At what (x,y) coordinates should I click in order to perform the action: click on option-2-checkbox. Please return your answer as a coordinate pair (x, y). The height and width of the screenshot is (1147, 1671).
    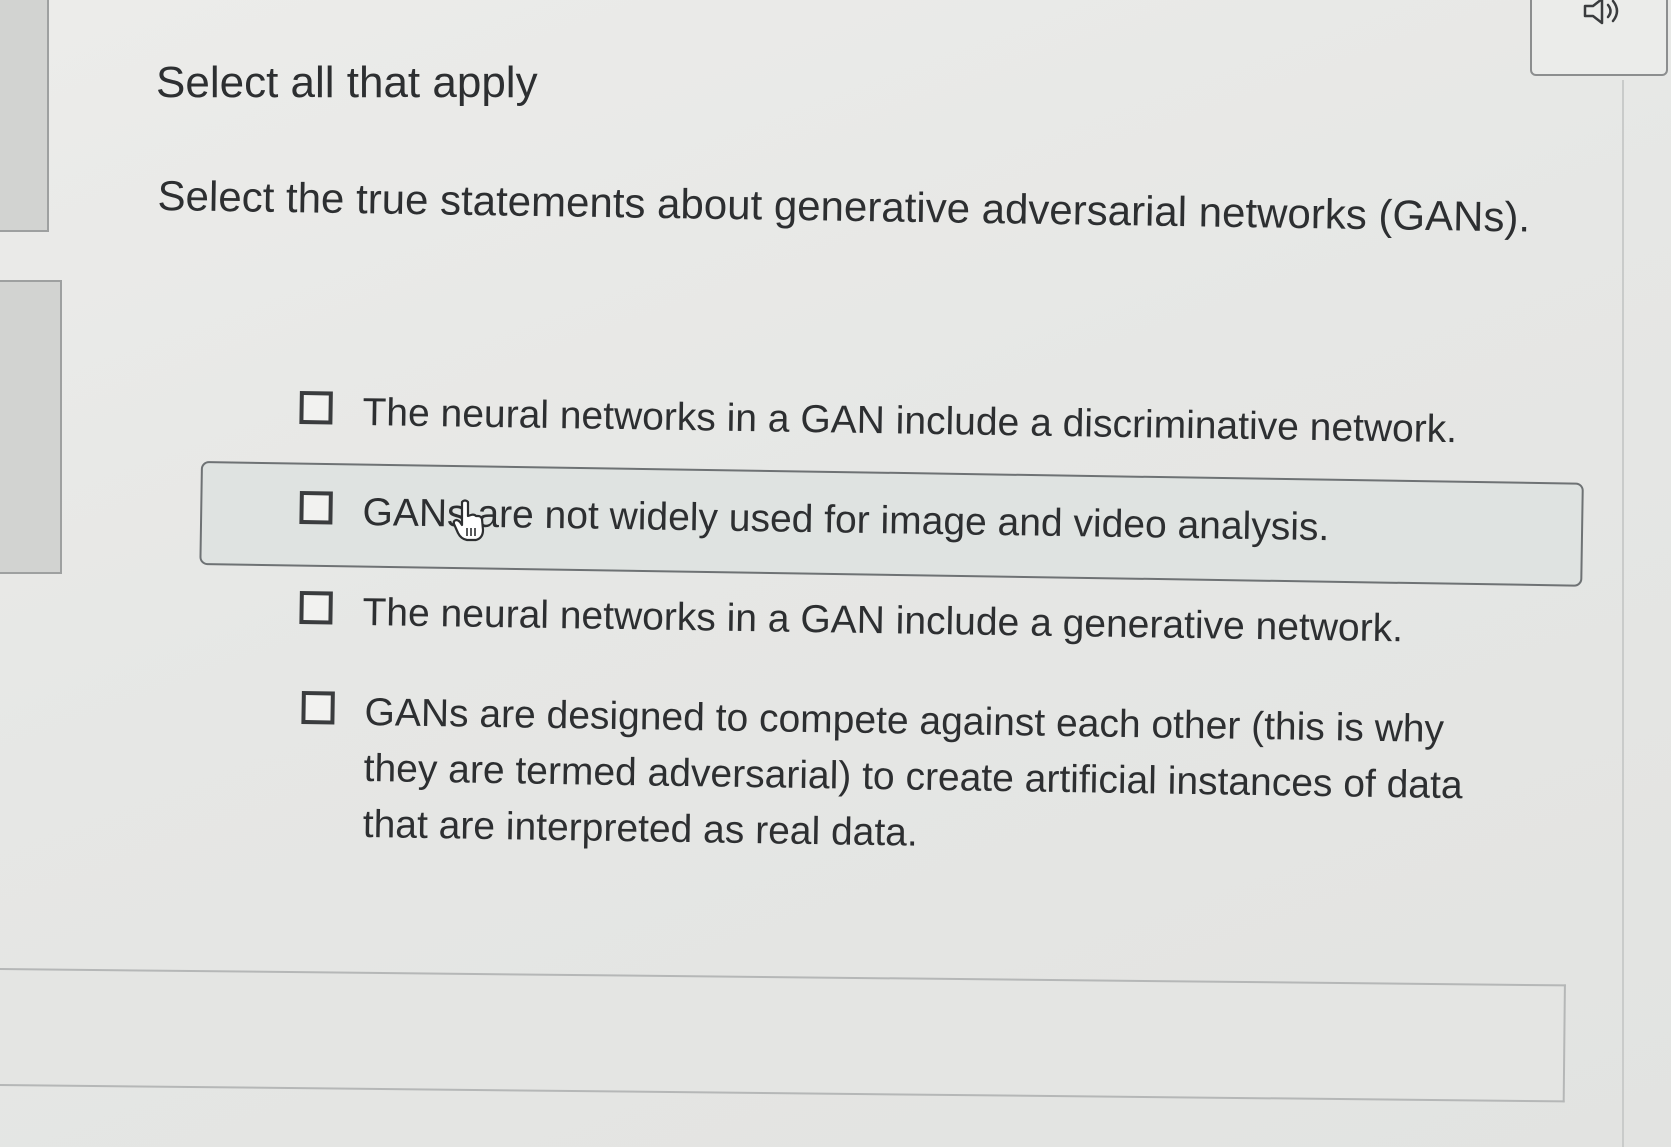
    Looking at the image, I should click on (316, 507).